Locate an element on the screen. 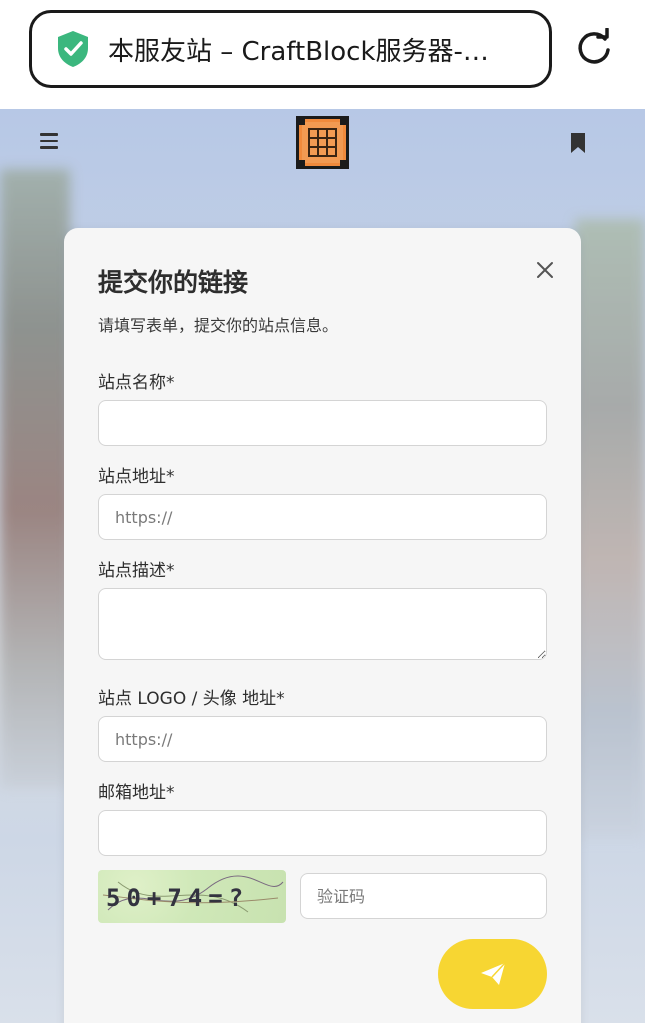 Image resolution: width=645 pixels, height=1023 pixels. email-input is located at coordinates (322, 833).